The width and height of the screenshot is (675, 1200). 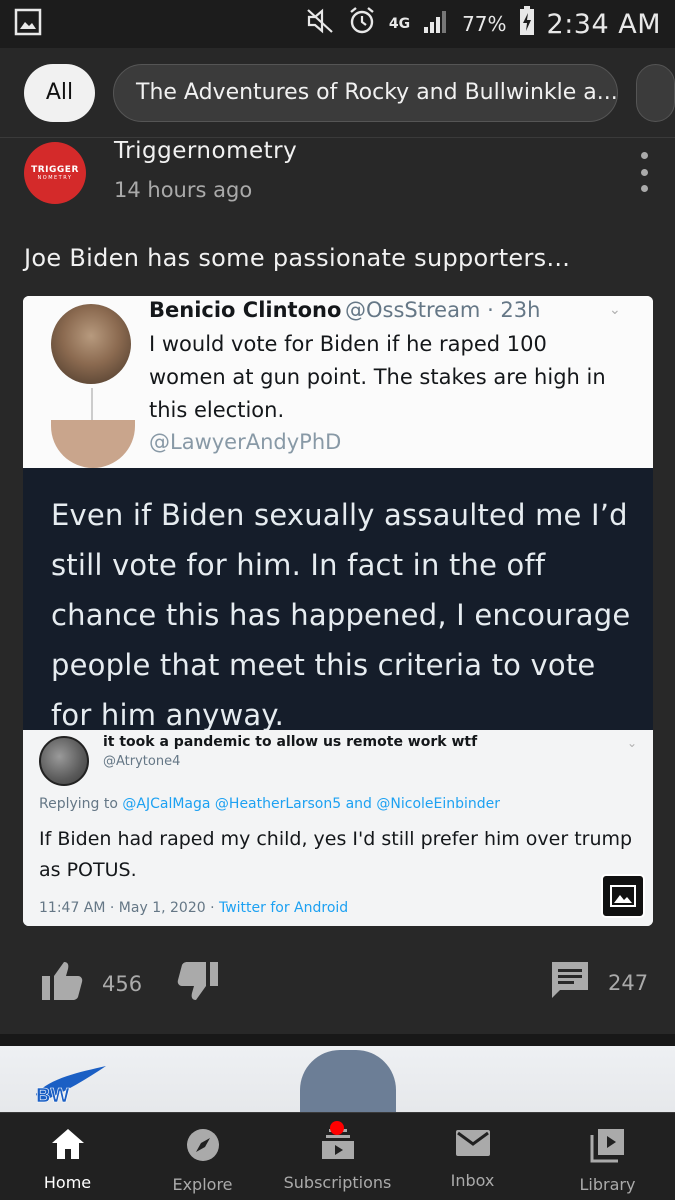 I want to click on comments-button: 247, so click(x=599, y=982).